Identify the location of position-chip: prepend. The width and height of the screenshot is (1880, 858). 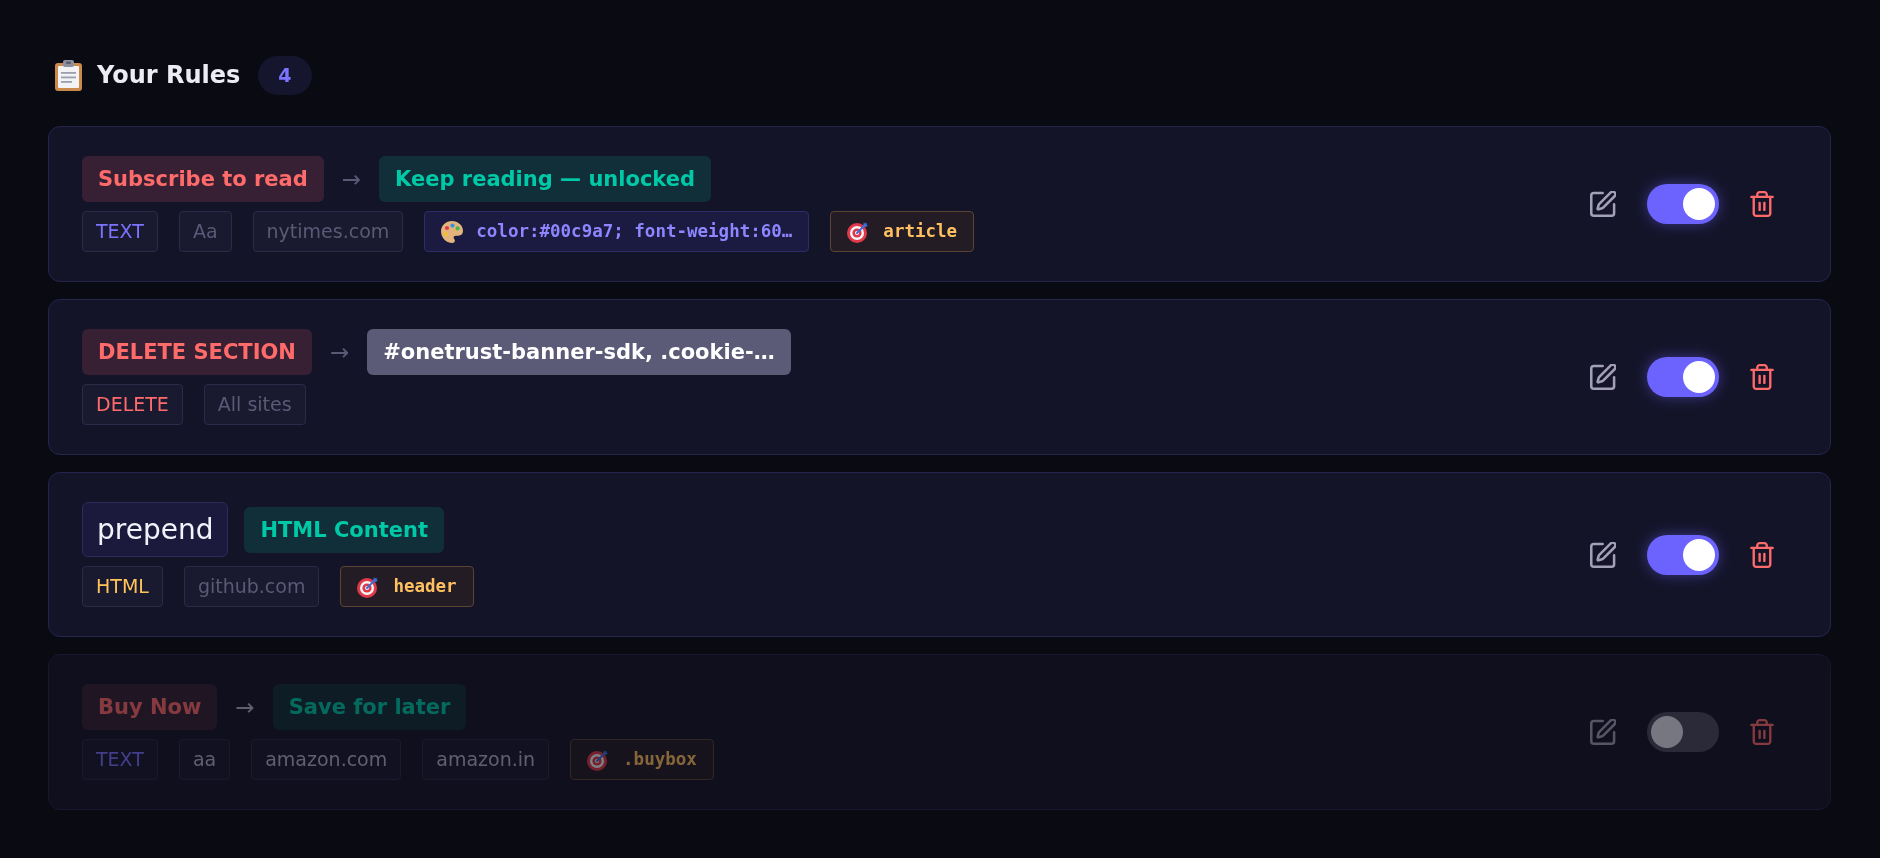
(155, 529).